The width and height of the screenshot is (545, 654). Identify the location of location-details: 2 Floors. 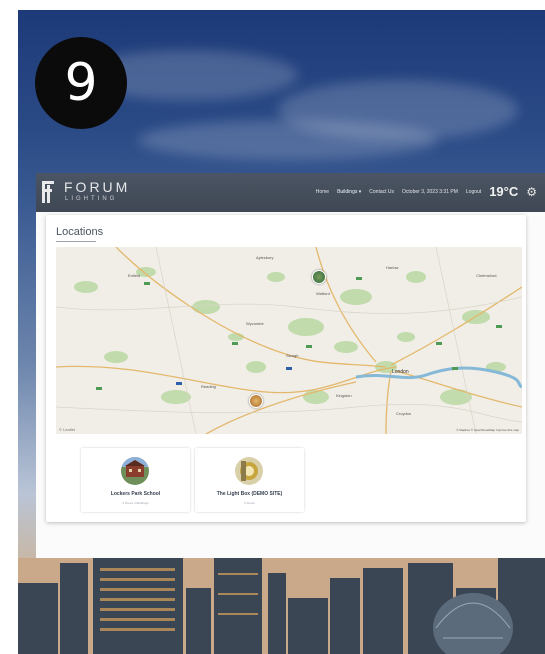
(249, 503).